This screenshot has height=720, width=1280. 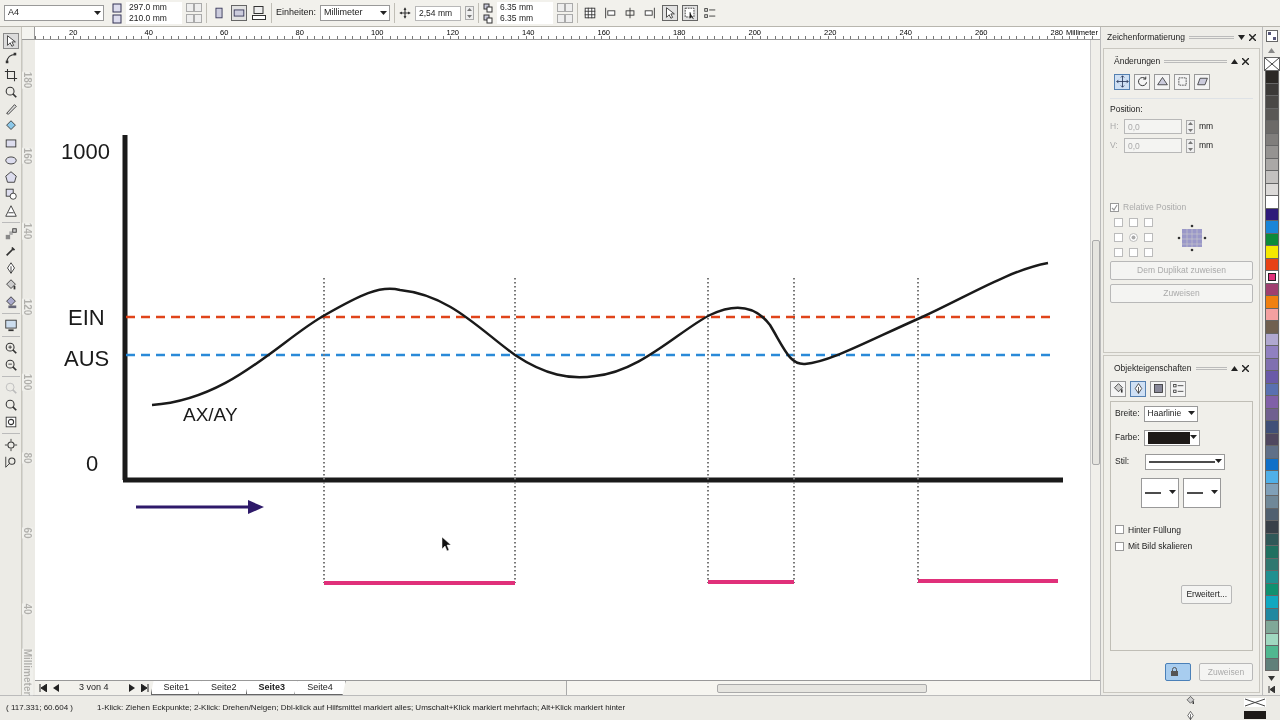 What do you see at coordinates (27, 672) in the screenshot?
I see `ruler-unit-label: Millimeter` at bounding box center [27, 672].